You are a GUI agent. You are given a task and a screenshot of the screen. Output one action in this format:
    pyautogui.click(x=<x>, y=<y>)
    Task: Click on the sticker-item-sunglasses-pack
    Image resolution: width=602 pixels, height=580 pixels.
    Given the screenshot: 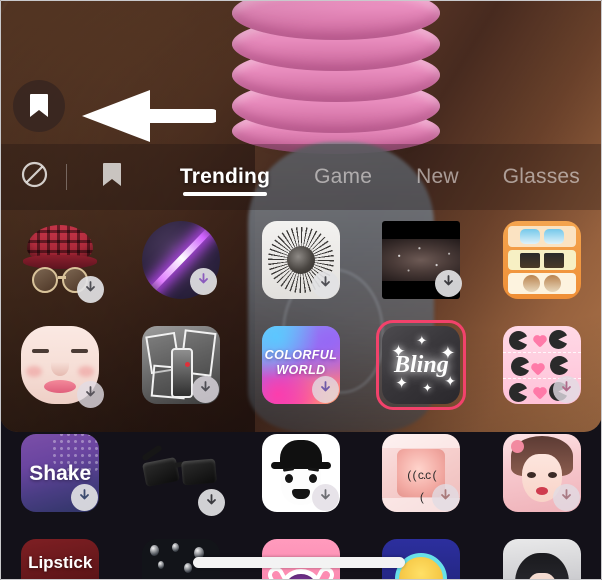 What is the action you would take?
    pyautogui.click(x=542, y=264)
    